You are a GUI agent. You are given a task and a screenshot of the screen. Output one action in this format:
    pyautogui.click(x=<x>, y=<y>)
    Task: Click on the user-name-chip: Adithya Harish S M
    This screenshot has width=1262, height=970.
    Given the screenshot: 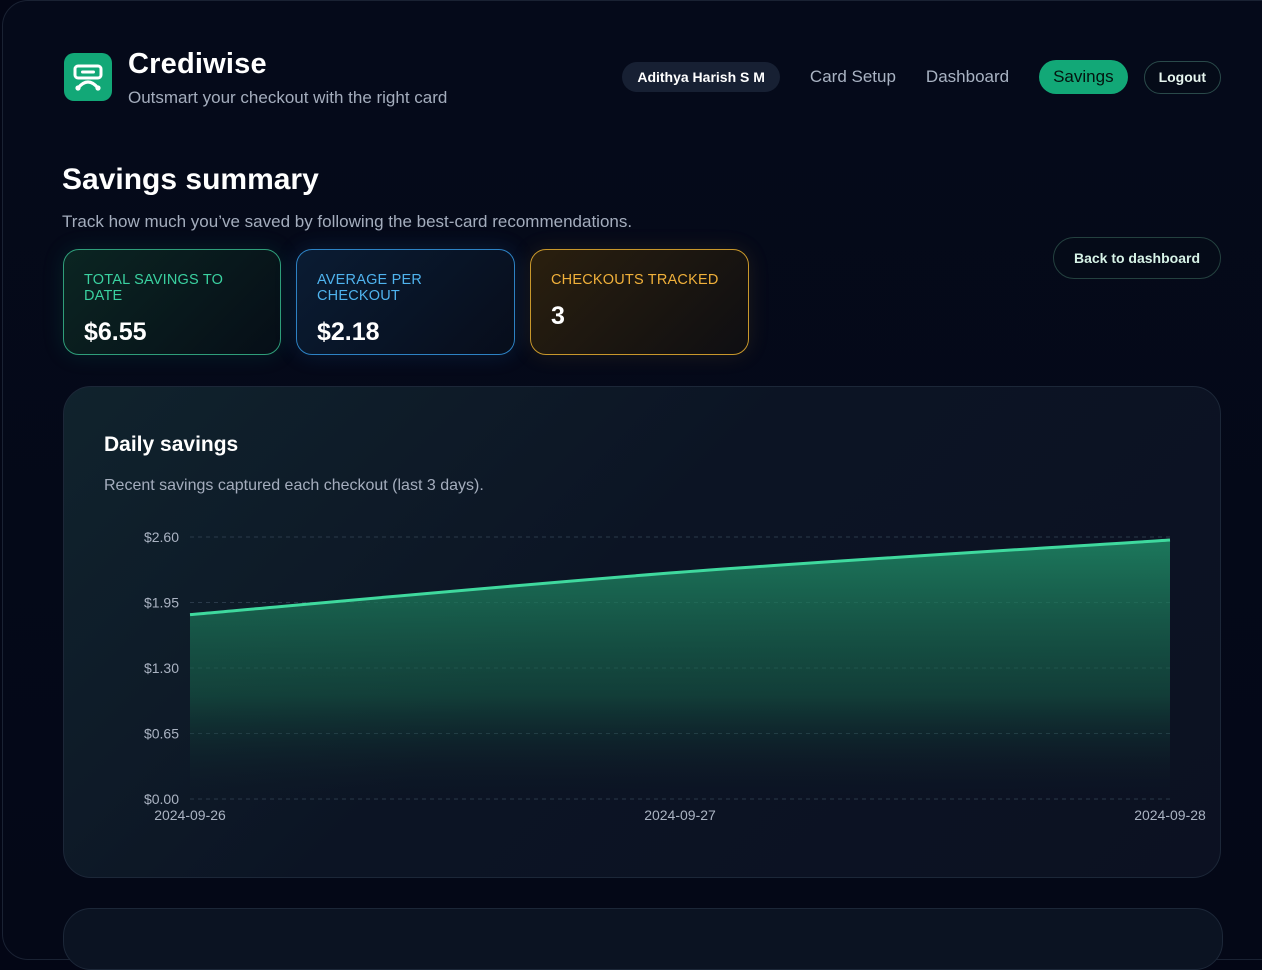 What is the action you would take?
    pyautogui.click(x=701, y=77)
    